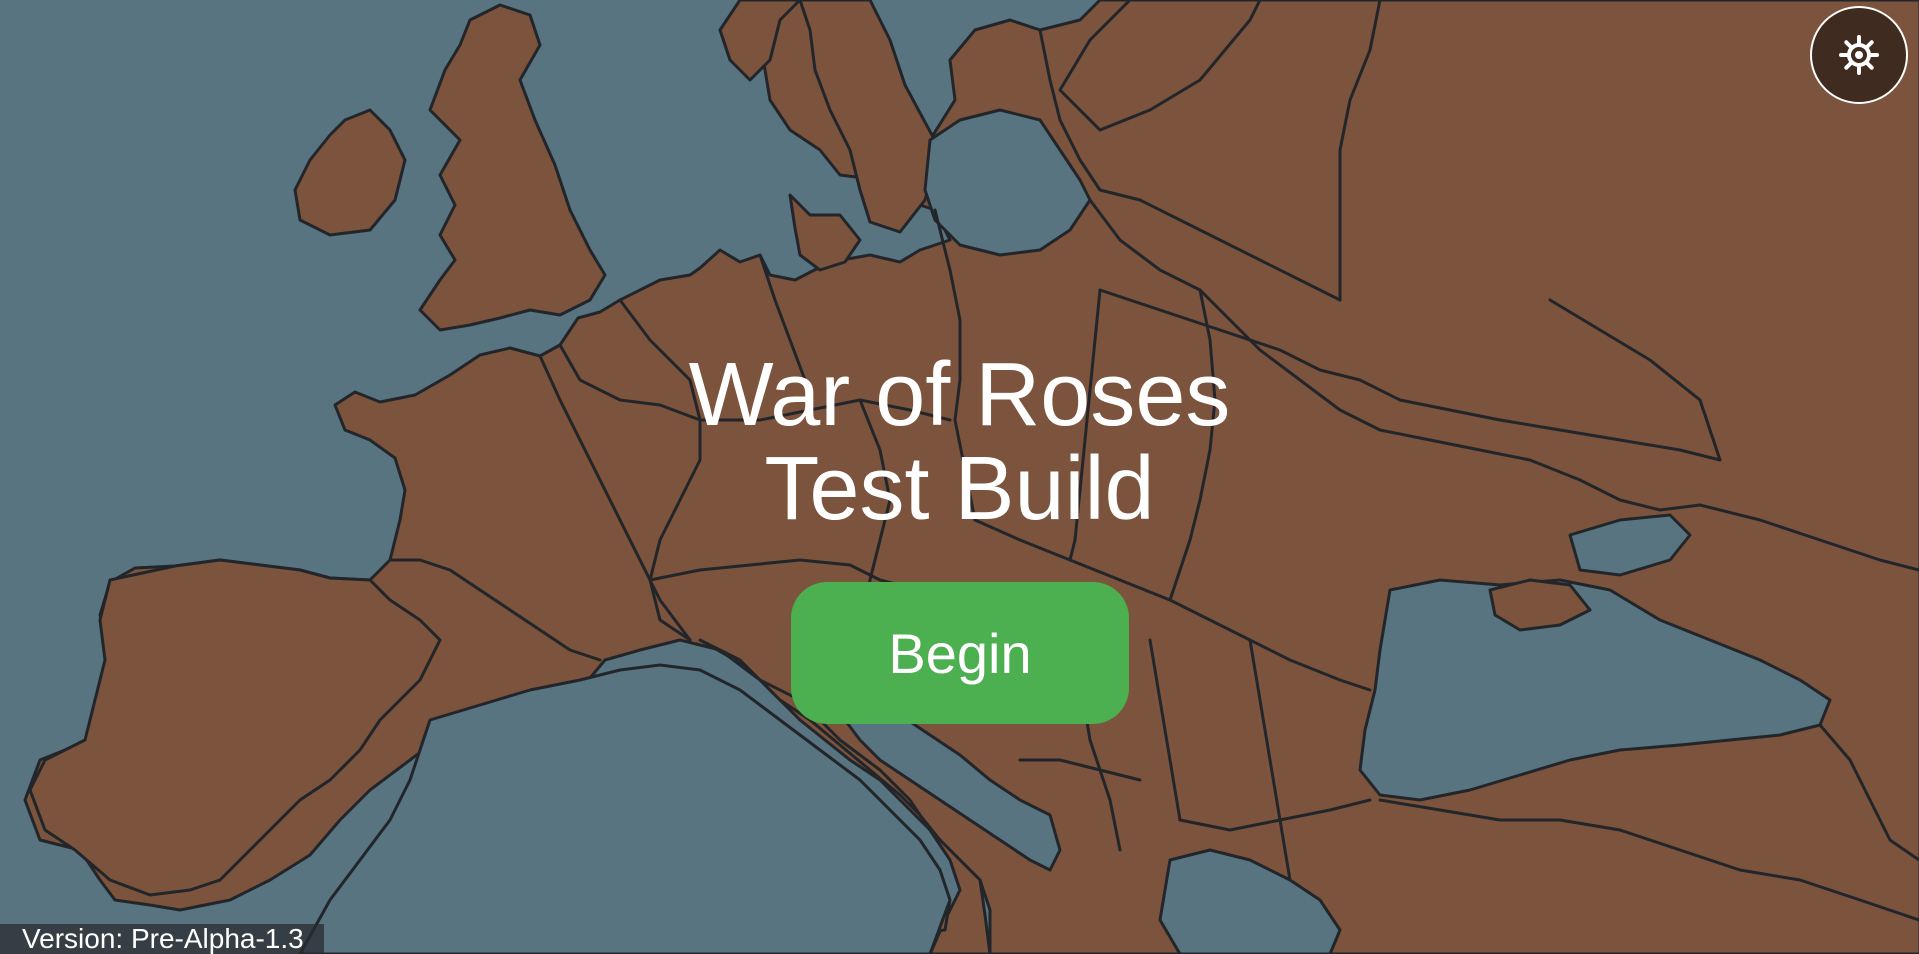  What do you see at coordinates (959, 489) in the screenshot?
I see `game-title-line2: Test Build` at bounding box center [959, 489].